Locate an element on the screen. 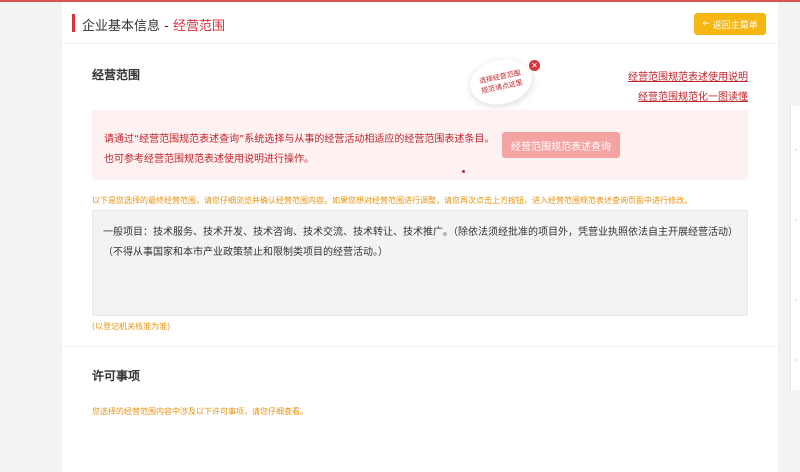 Image resolution: width=800 pixels, height=472 pixels. section-divider is located at coordinates (420, 346).